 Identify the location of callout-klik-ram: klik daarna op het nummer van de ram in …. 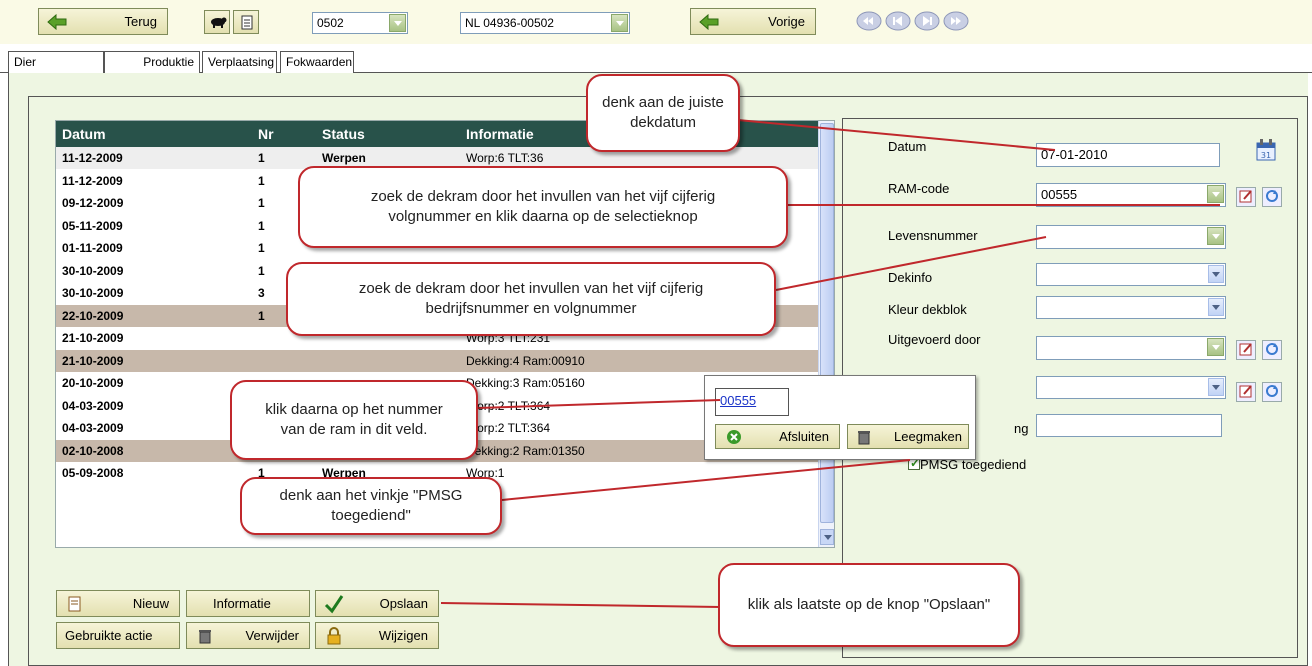
(354, 420).